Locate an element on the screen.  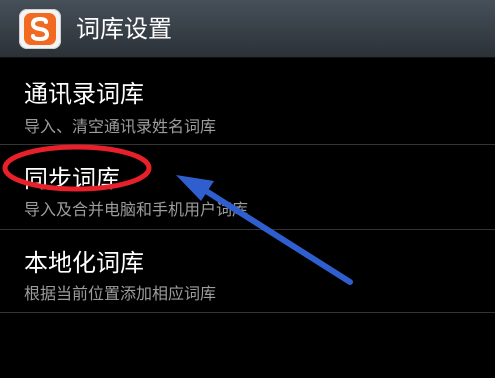
item-title: 同步词库 is located at coordinates (72, 179).